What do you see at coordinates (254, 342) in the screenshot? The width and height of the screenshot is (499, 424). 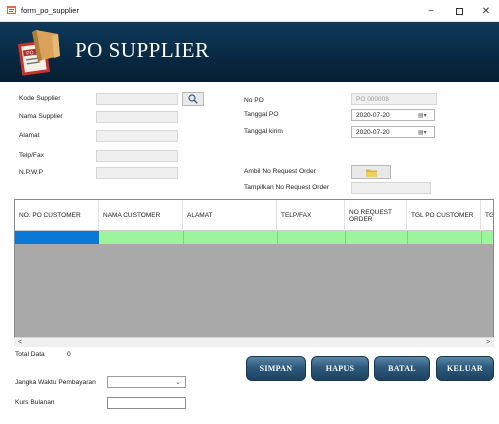 I see `horizontal-scrollbar: < >` at bounding box center [254, 342].